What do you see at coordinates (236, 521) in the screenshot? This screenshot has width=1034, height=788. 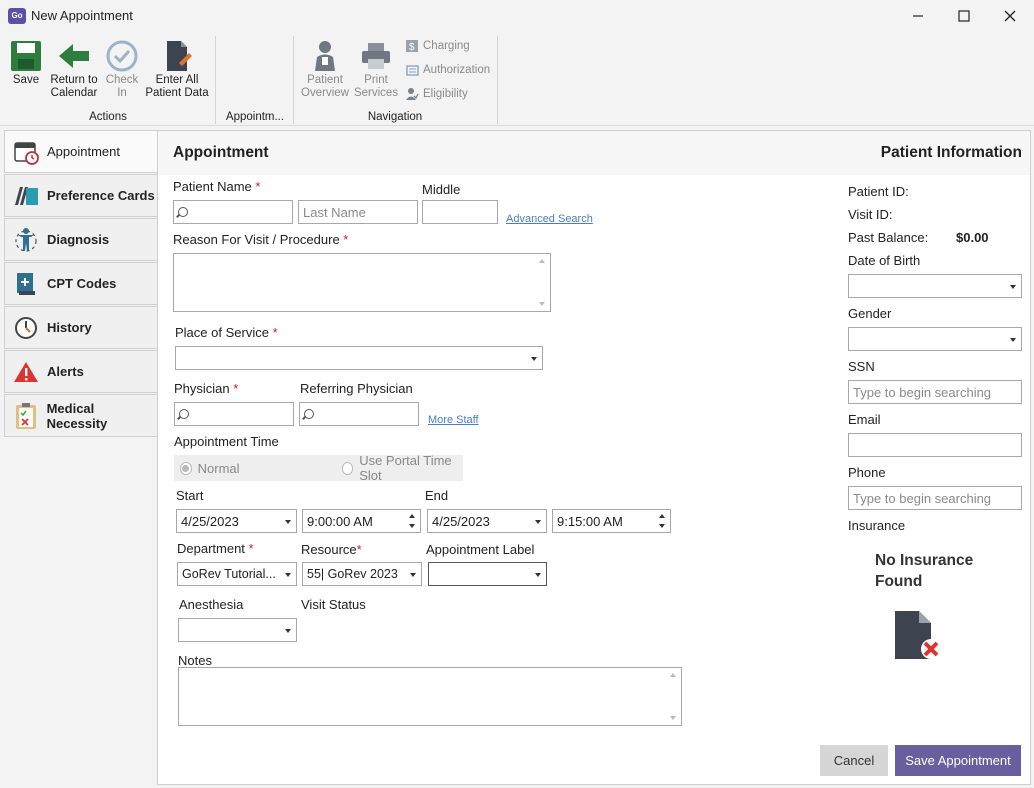 I see `start-date-picker: 4/25/2023` at bounding box center [236, 521].